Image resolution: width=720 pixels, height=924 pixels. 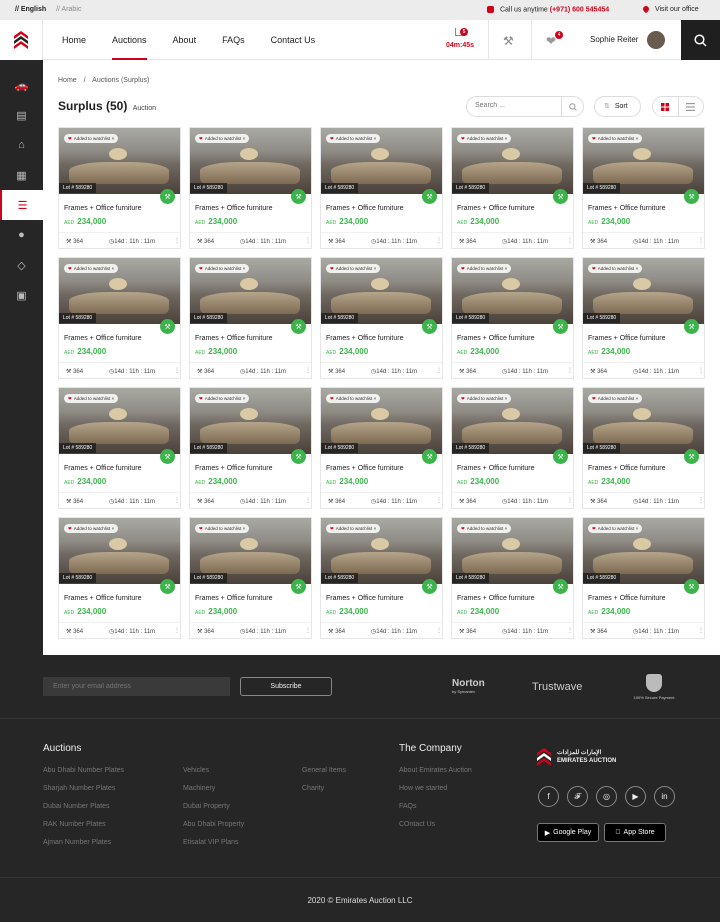 I want to click on newsletter-email-input, so click(x=136, y=686).